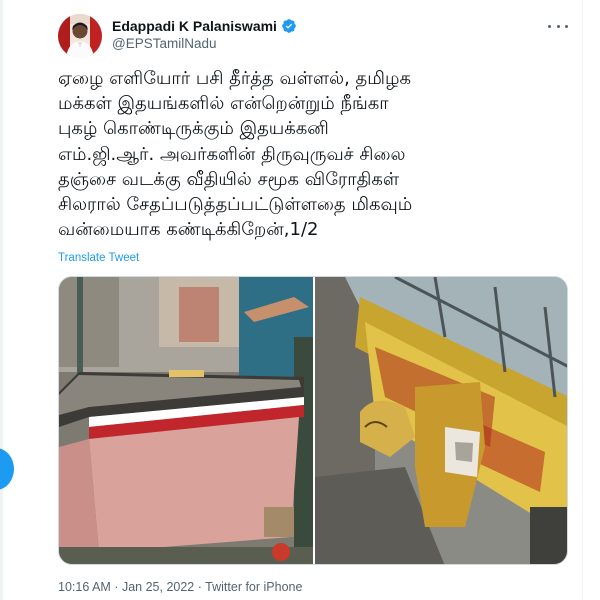 Image resolution: width=600 pixels, height=600 pixels. Describe the element at coordinates (194, 26) in the screenshot. I see `author-display-name: Edappadi K Palaniswami` at that location.